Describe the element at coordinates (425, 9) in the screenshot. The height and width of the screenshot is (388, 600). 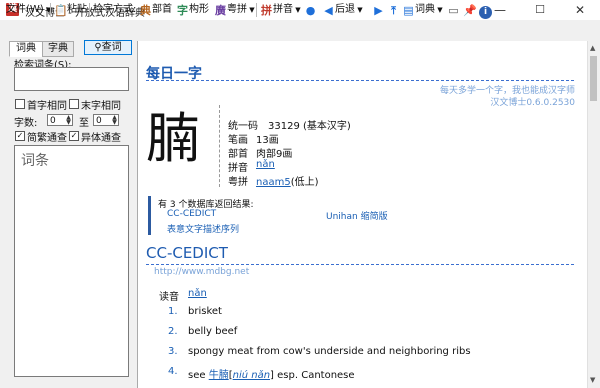
I see `dictionary-label: 词典` at that location.